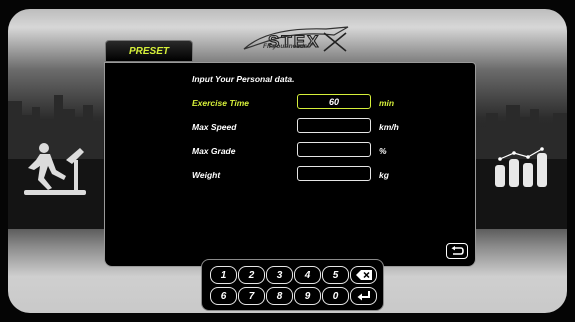 Image resolution: width=575 pixels, height=322 pixels. I want to click on numeric-keypad: 1 2 3 4 5 6 7 8 9 0, so click(292, 285).